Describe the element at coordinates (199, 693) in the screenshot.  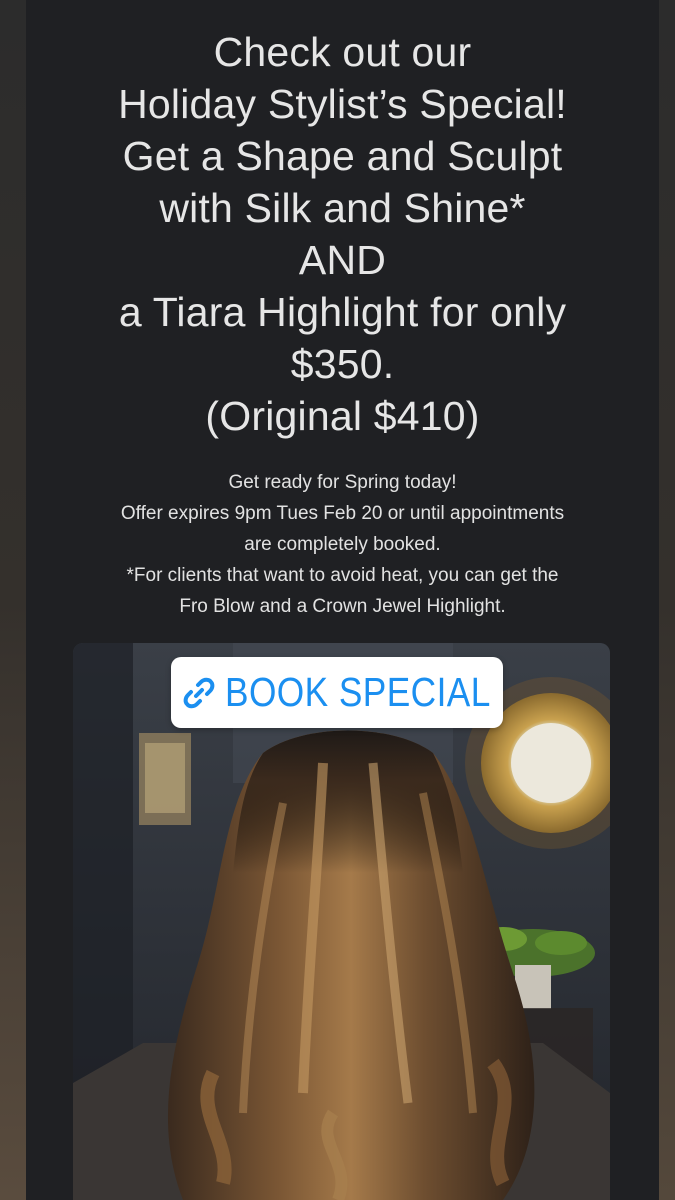
I see `link-icon` at that location.